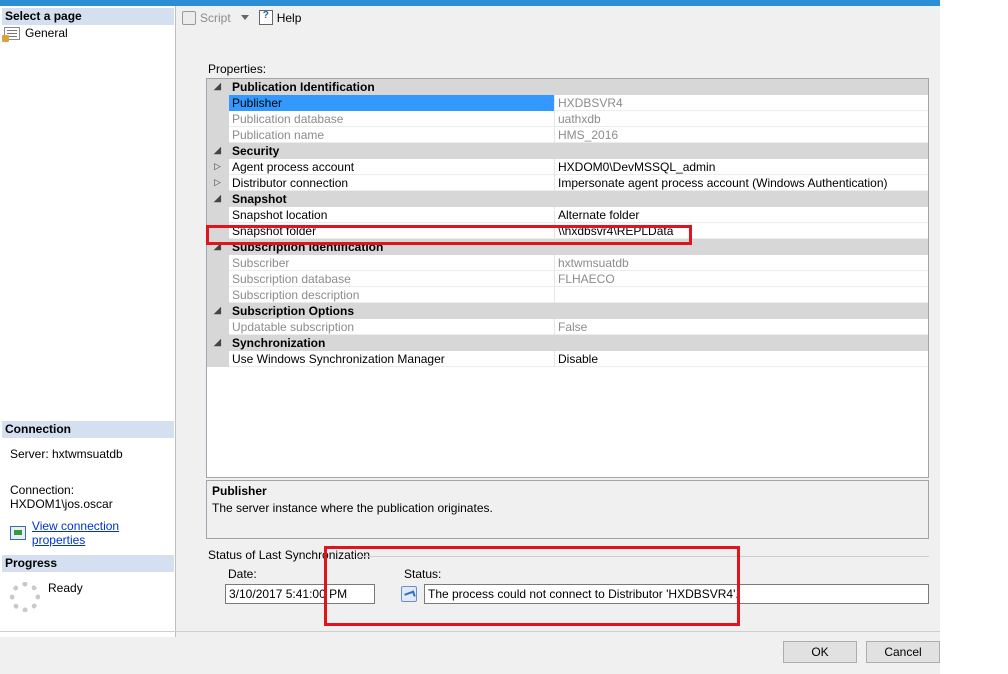 The height and width of the screenshot is (674, 1008). I want to click on property-value: False, so click(741, 327).